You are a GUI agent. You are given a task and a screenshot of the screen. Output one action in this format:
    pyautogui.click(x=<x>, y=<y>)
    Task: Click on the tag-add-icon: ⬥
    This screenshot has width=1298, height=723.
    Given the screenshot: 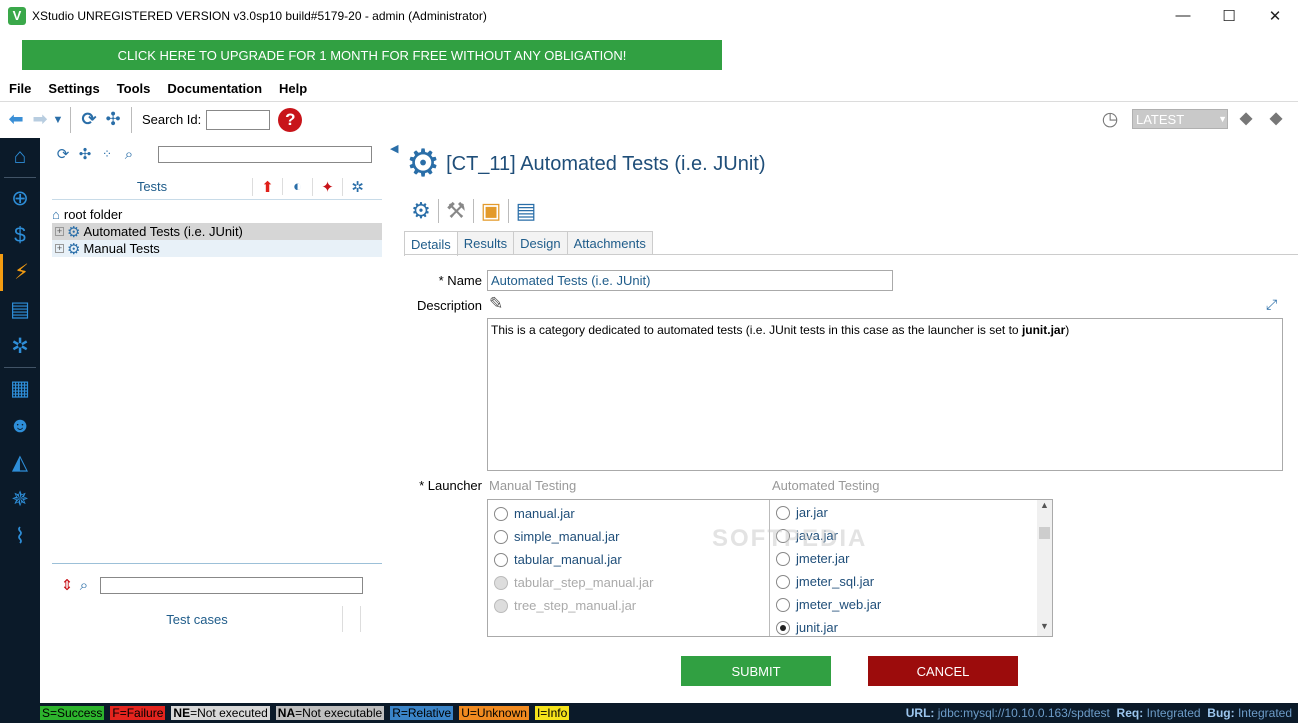 What is the action you would take?
    pyautogui.click(x=1246, y=119)
    